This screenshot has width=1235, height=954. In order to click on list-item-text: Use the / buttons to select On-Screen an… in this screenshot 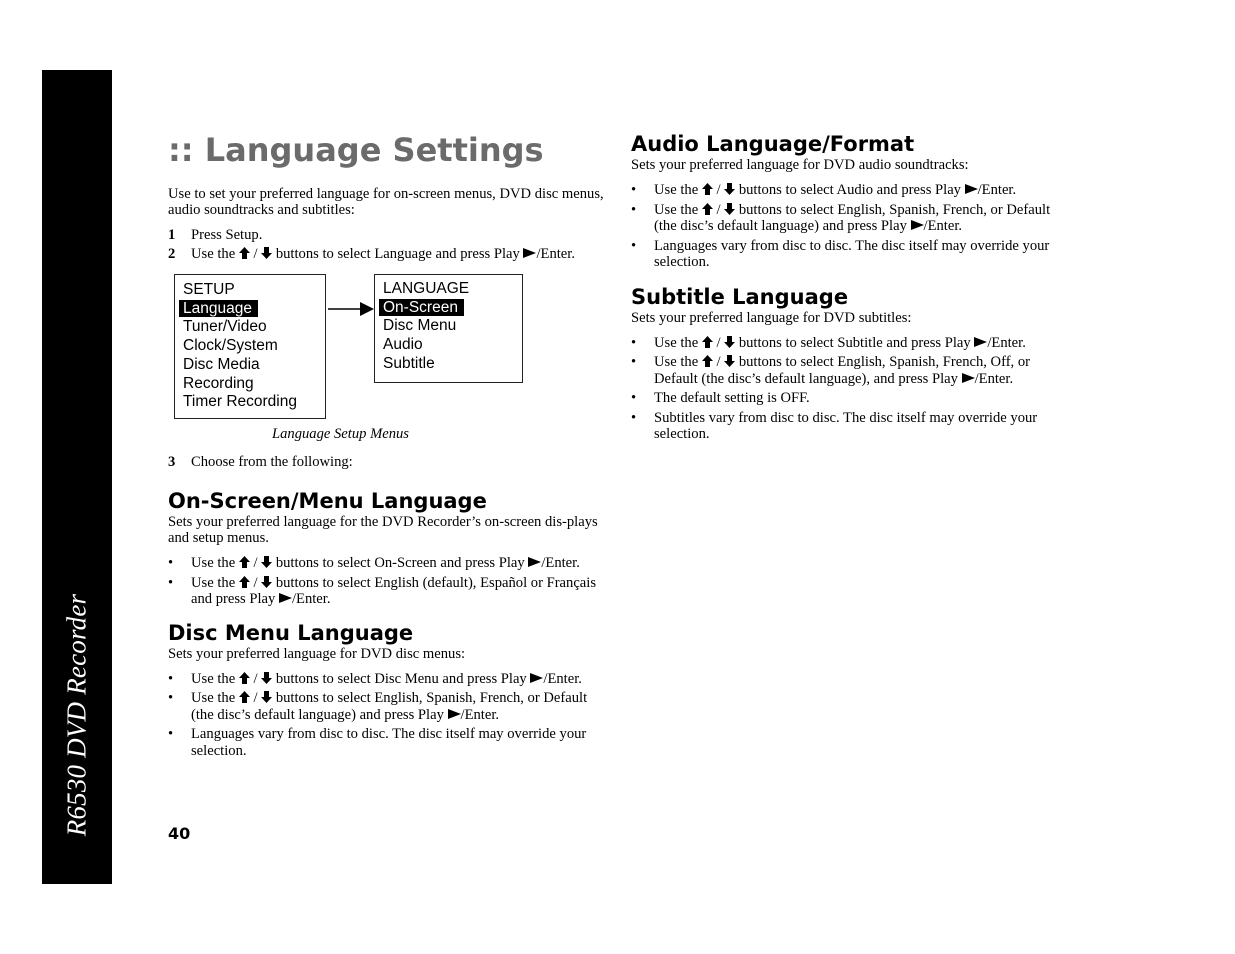, I will do `click(385, 563)`.